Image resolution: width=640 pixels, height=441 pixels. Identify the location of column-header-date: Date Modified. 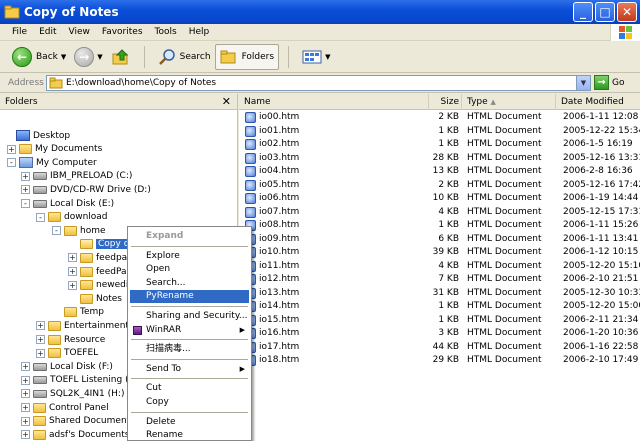
(598, 102).